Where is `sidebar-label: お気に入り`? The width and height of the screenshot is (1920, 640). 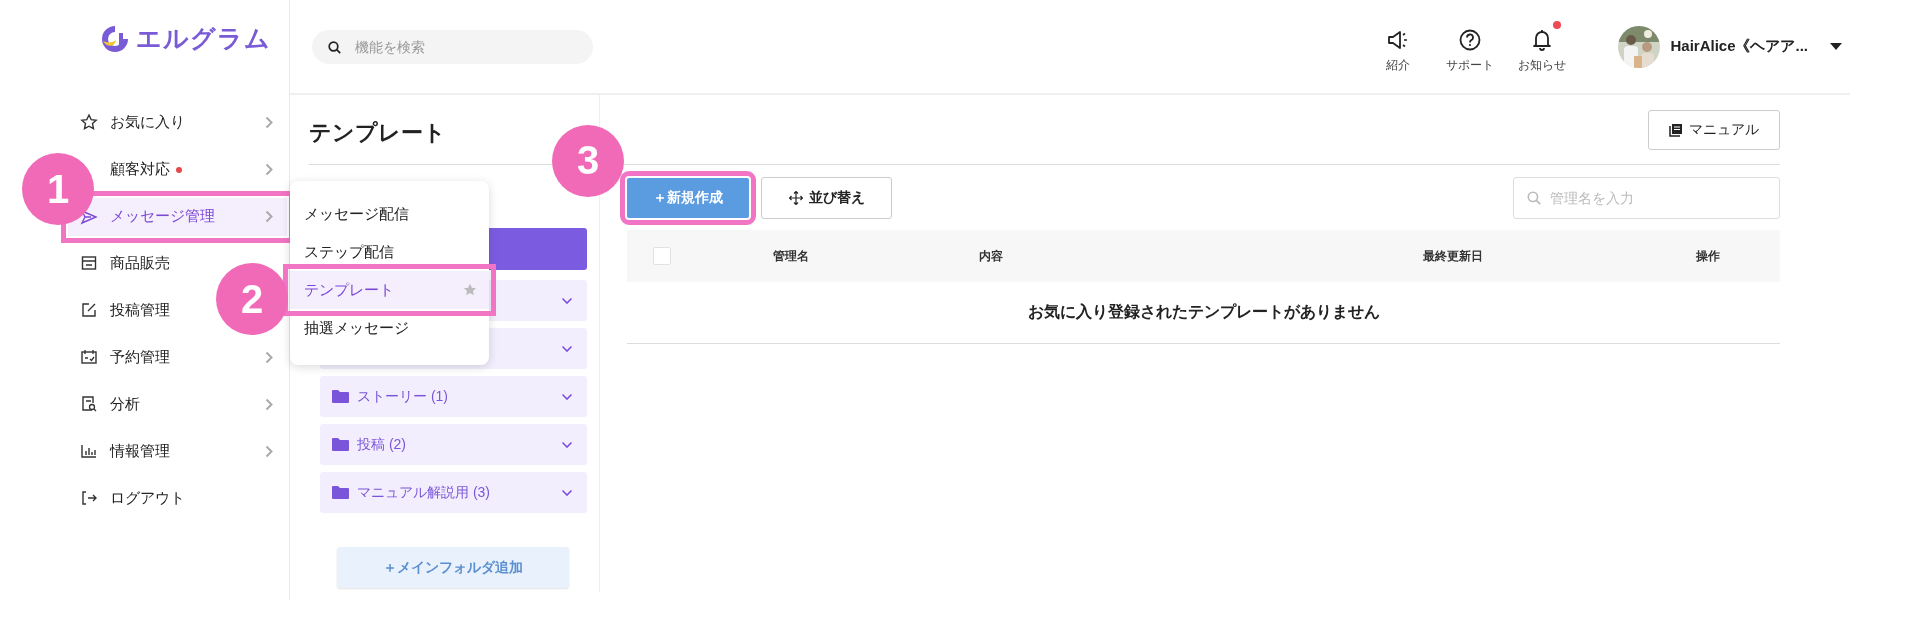
sidebar-label: お気に入り is located at coordinates (147, 122).